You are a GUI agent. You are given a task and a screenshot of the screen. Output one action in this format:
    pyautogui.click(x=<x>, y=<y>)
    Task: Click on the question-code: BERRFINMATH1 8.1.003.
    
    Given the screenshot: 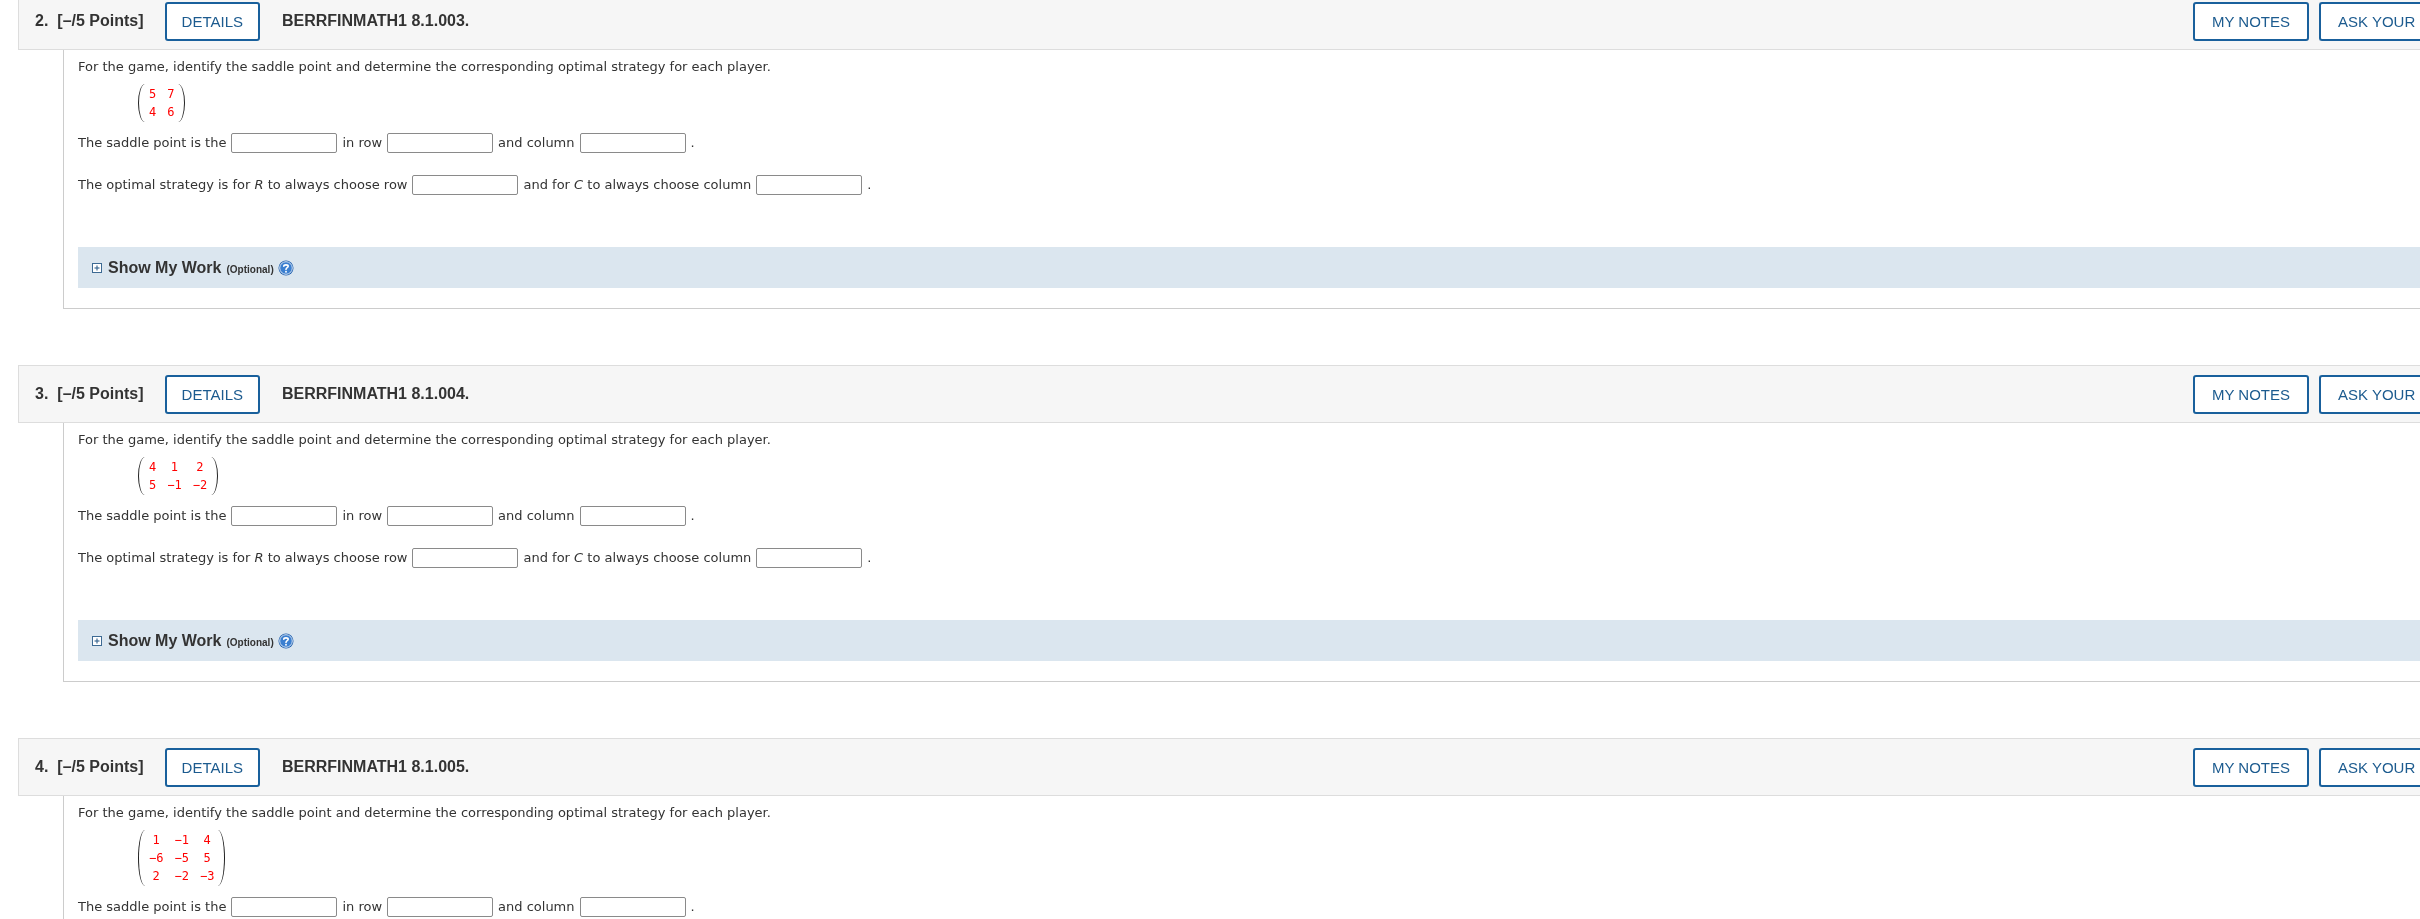 What is the action you would take?
    pyautogui.click(x=376, y=21)
    